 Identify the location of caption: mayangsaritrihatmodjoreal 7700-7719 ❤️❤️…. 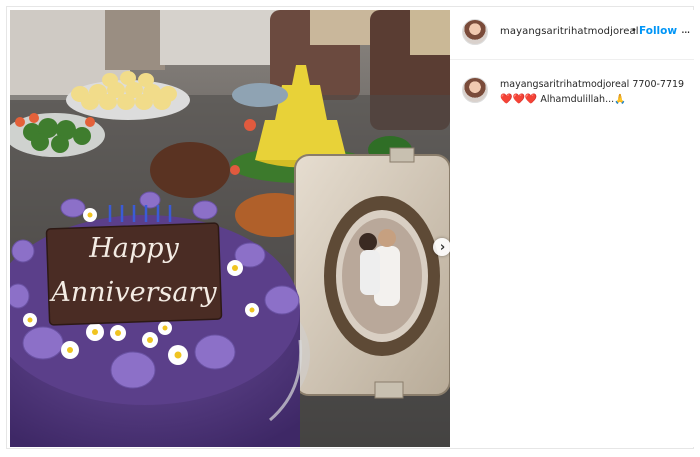
(595, 92).